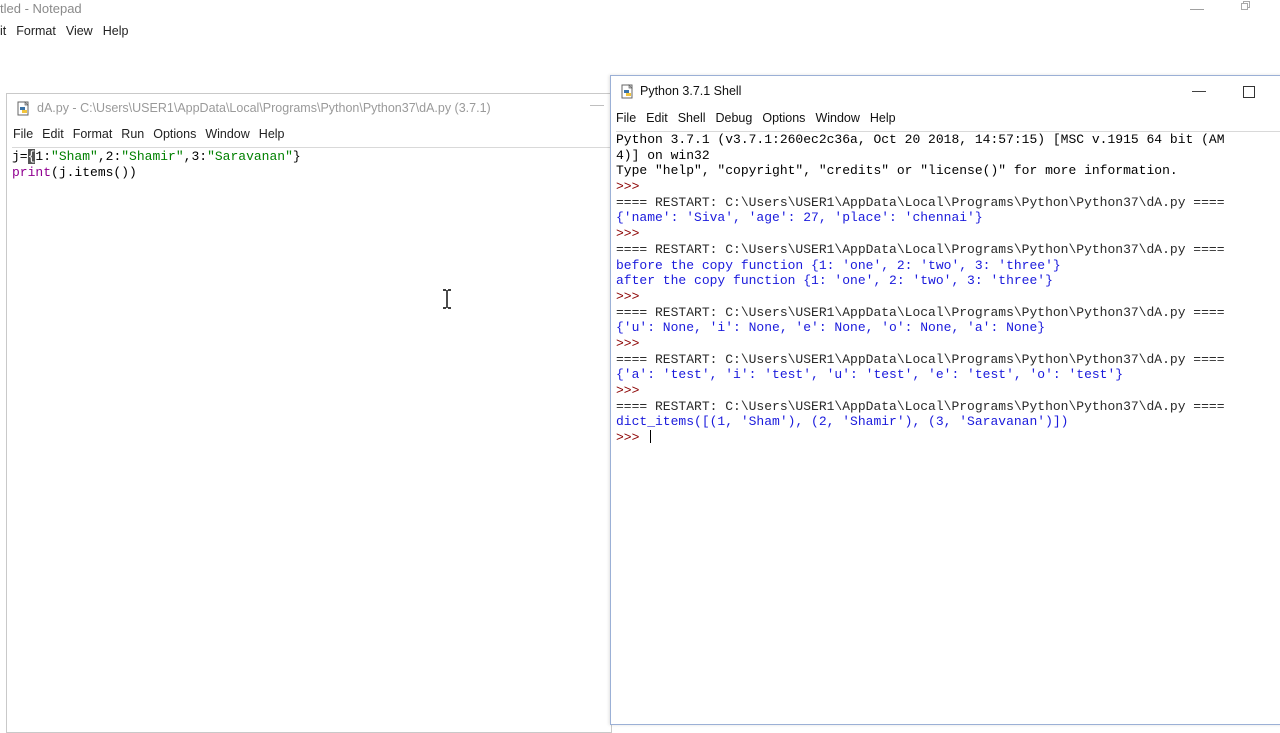 This screenshot has width=1280, height=733. What do you see at coordinates (632, 438) in the screenshot?
I see `shell-prompt-text: >>>` at bounding box center [632, 438].